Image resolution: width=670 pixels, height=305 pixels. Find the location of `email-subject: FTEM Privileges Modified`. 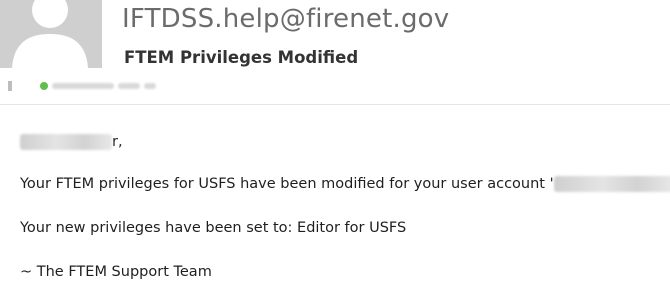

email-subject: FTEM Privileges Modified is located at coordinates (241, 57).